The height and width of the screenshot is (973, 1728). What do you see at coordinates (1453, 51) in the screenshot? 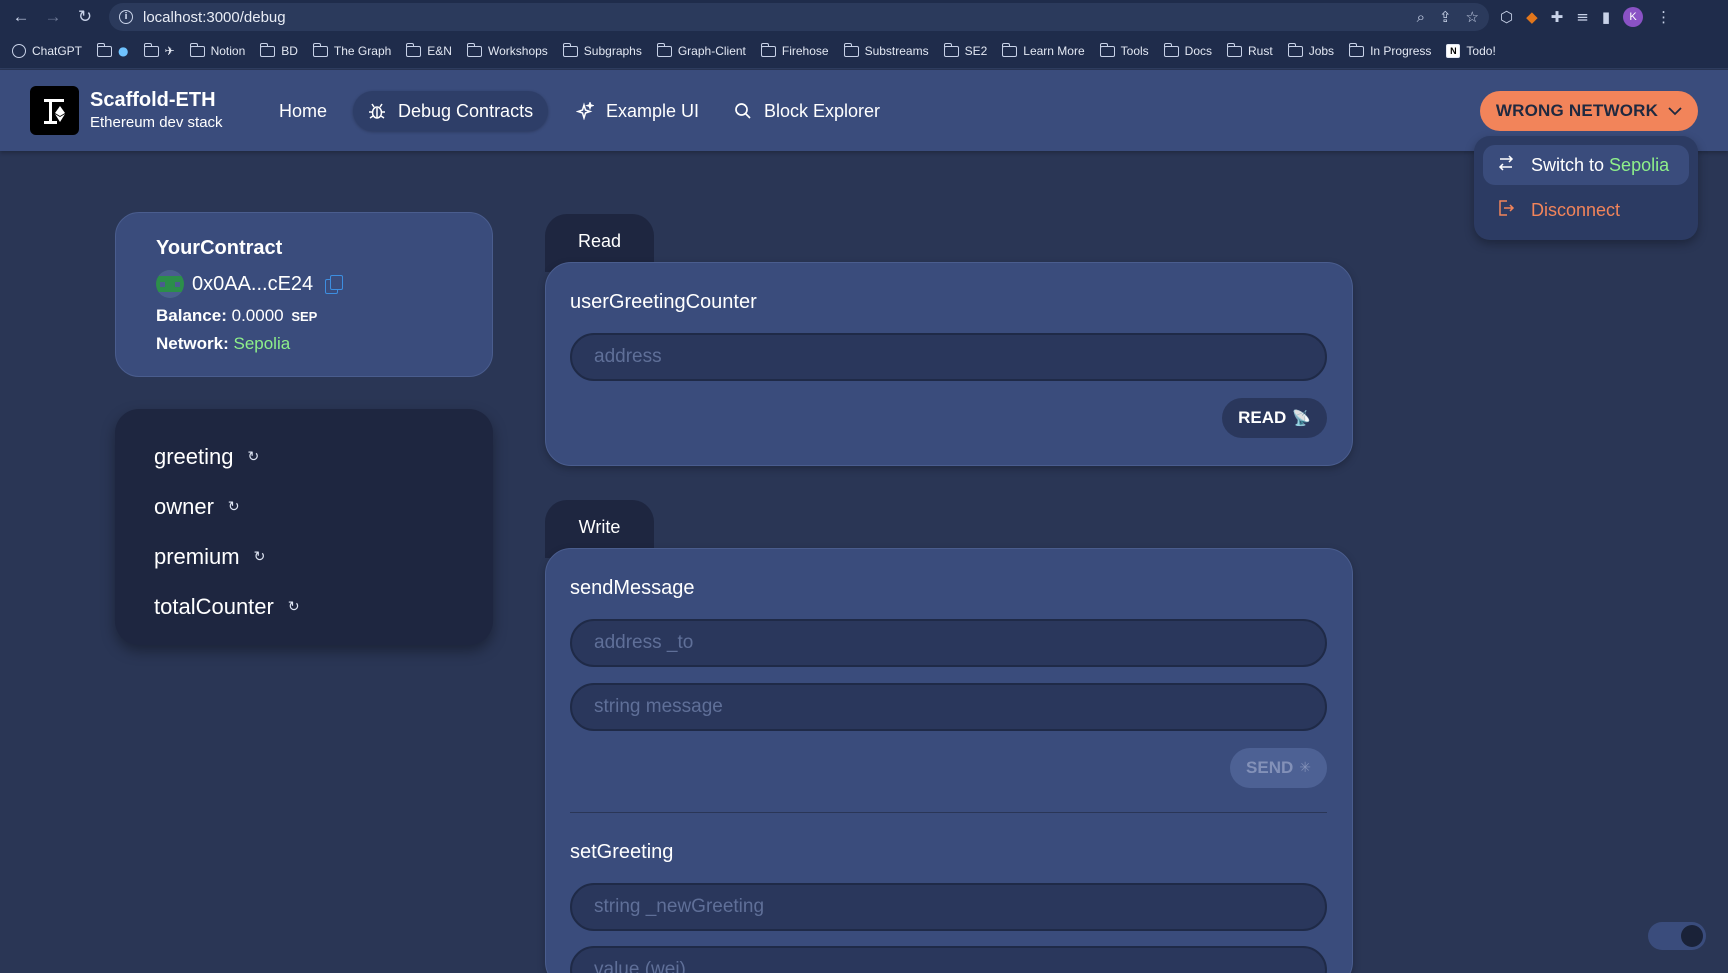
I see `notion-icon: N` at bounding box center [1453, 51].